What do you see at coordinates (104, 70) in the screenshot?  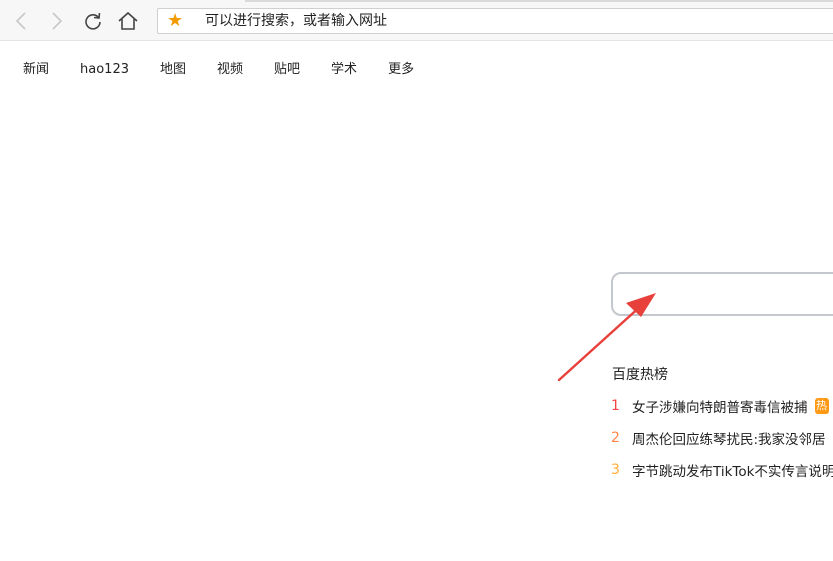 I see `nav-link-hao123: hao123` at bounding box center [104, 70].